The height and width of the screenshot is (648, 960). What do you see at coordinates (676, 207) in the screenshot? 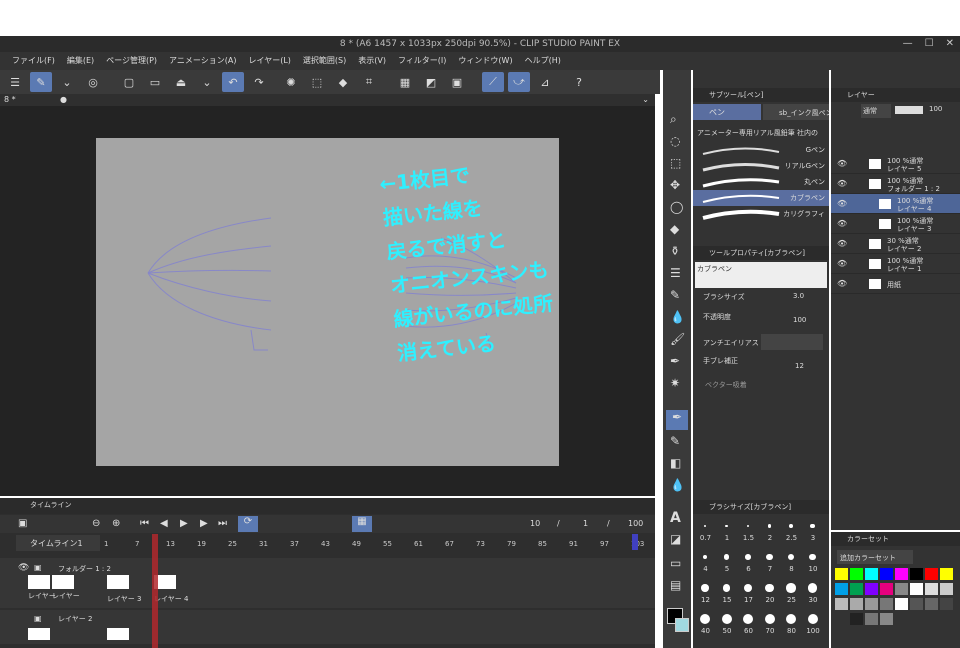
I see `lasso-icon: ◯` at bounding box center [676, 207].